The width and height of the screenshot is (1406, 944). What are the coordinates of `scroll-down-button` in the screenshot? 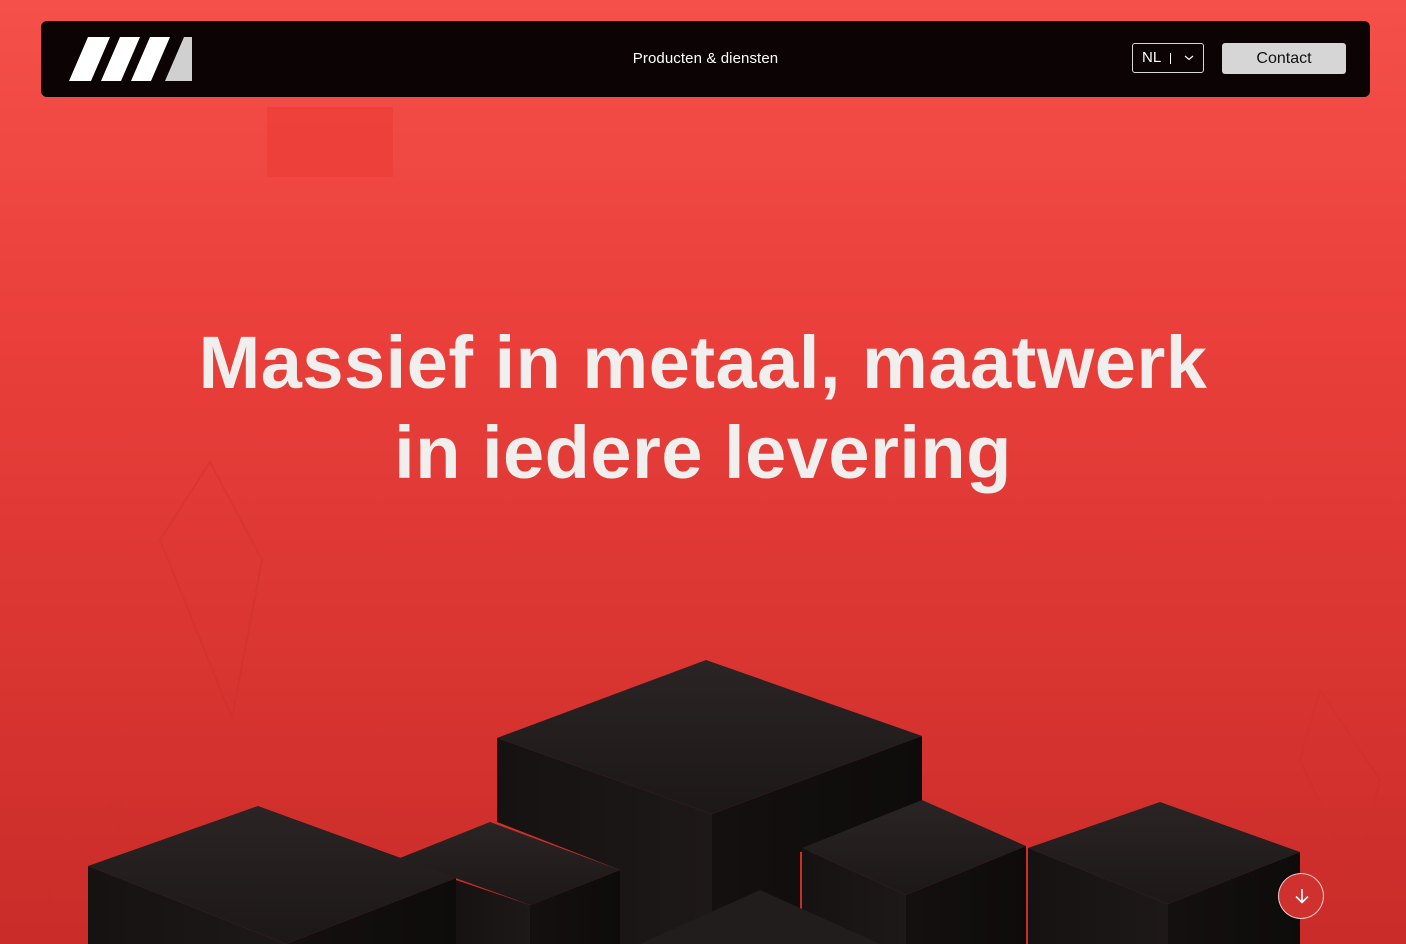 It's located at (1301, 896).